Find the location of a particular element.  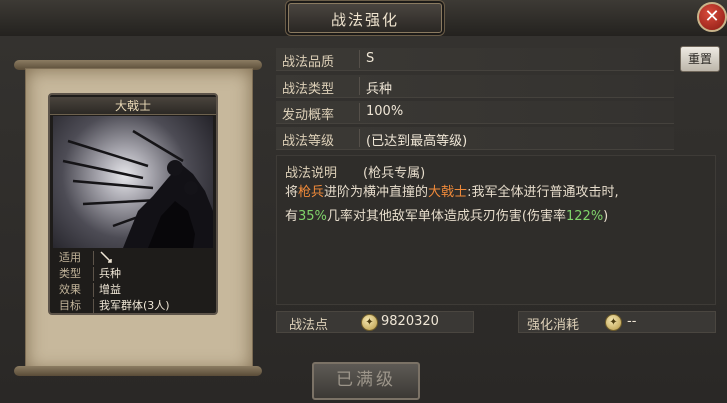

upgrade-cost-bar: 强化消耗 ✦ -- is located at coordinates (617, 322).